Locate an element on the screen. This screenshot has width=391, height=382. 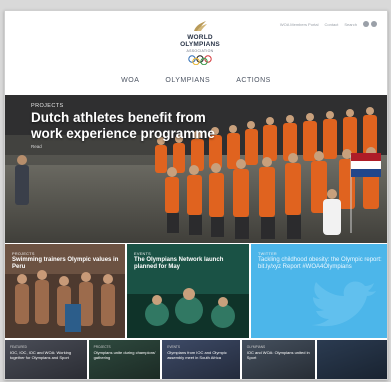
contact-link: Contact is located at coordinates (332, 24).